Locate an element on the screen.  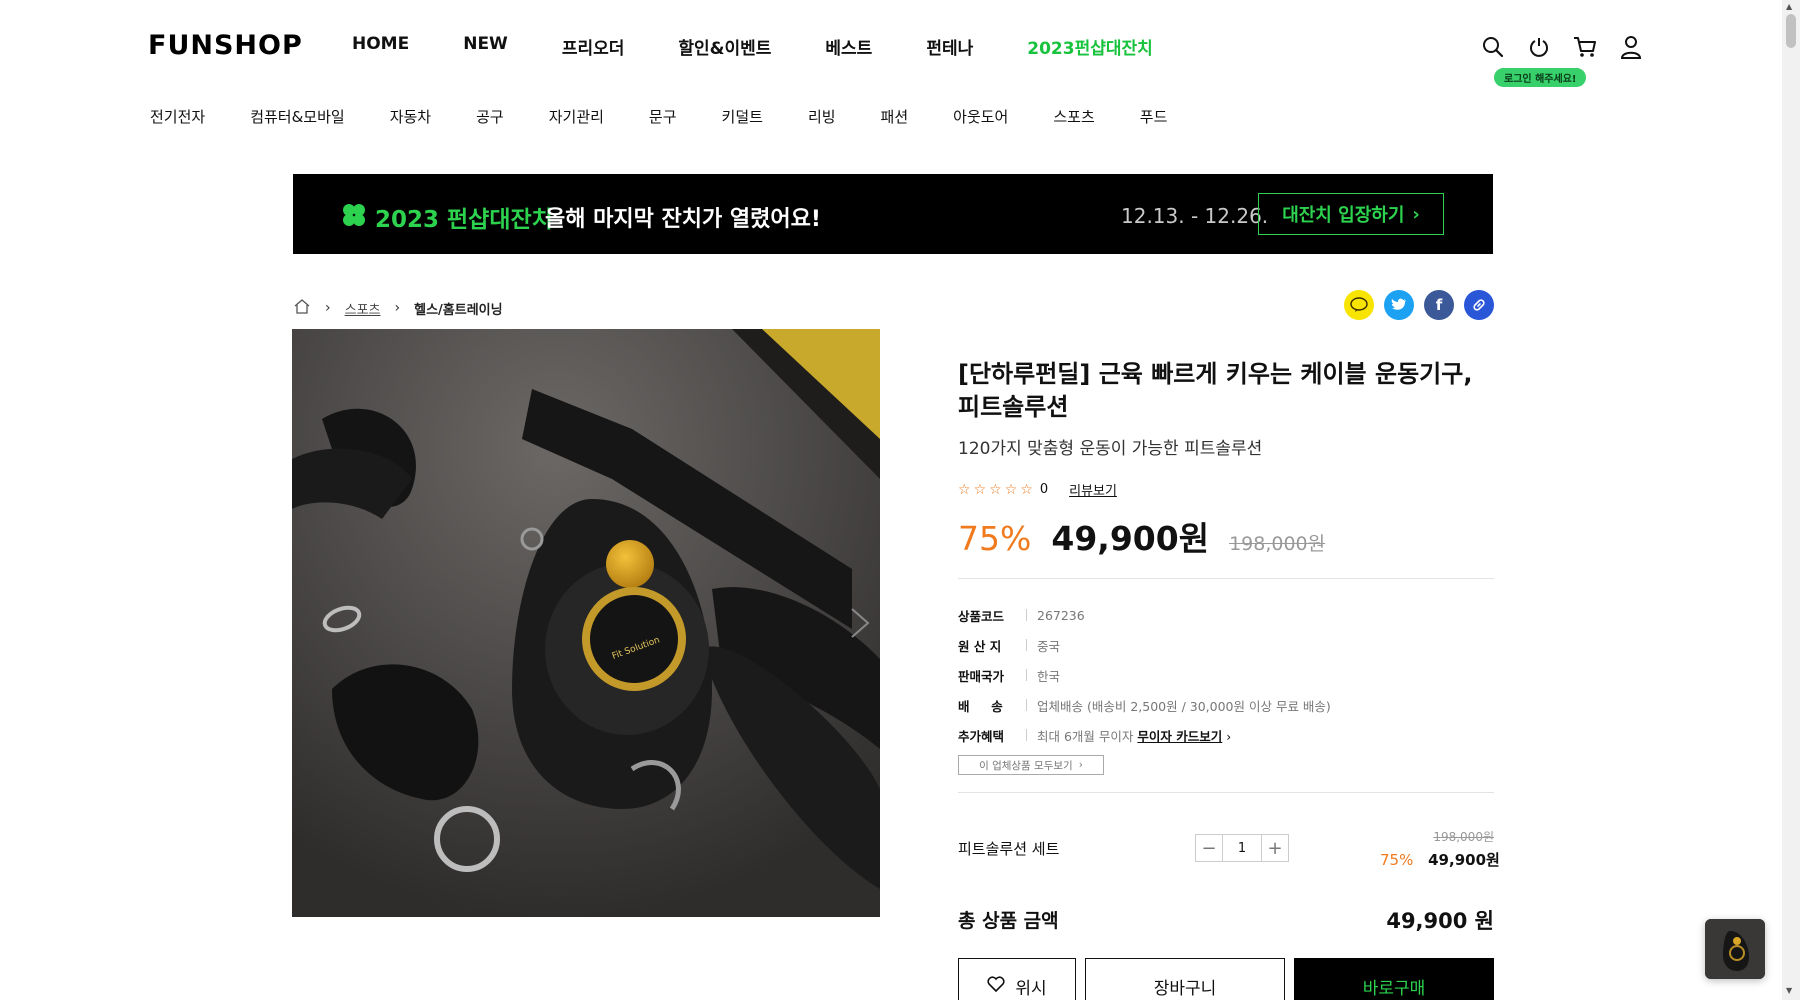
header-icons is located at coordinates (1562, 47).